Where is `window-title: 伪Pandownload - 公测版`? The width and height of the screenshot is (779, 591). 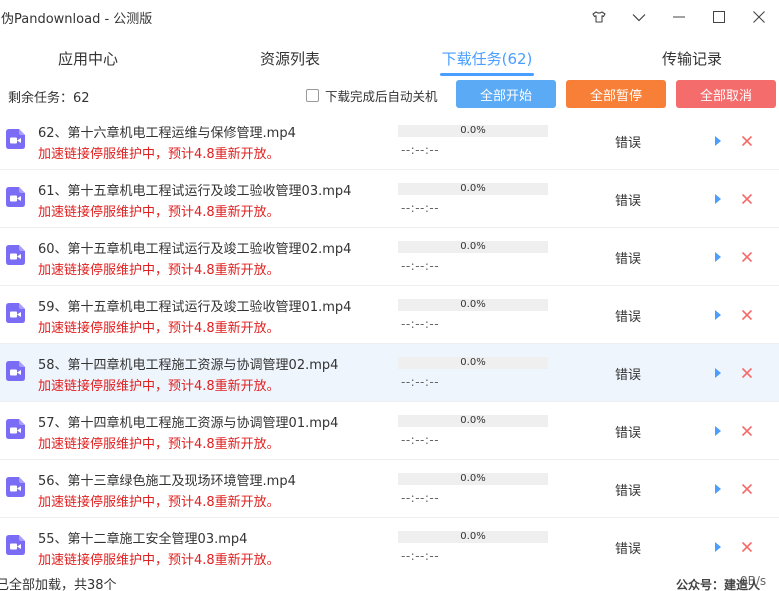
window-title: 伪Pandownload - 公测版 is located at coordinates (77, 19).